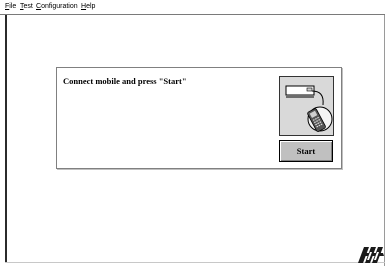  I want to click on start-button: Start, so click(306, 151).